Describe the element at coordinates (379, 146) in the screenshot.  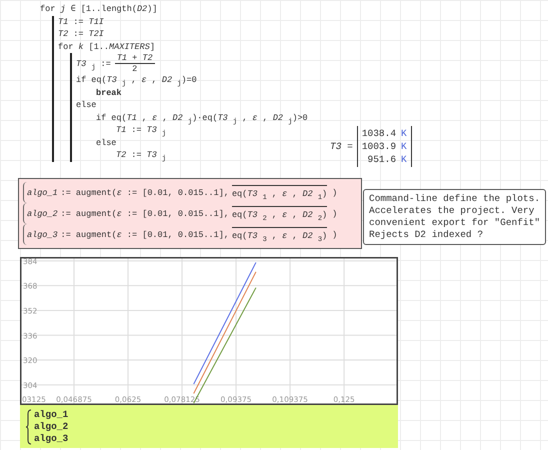
I see `matrix-value: 1003.9` at that location.